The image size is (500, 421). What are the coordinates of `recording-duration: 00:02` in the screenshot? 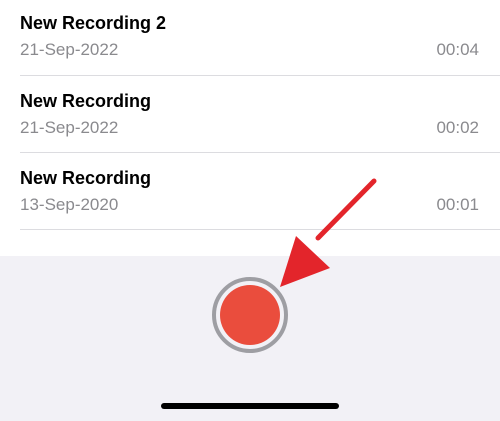 It's located at (457, 127).